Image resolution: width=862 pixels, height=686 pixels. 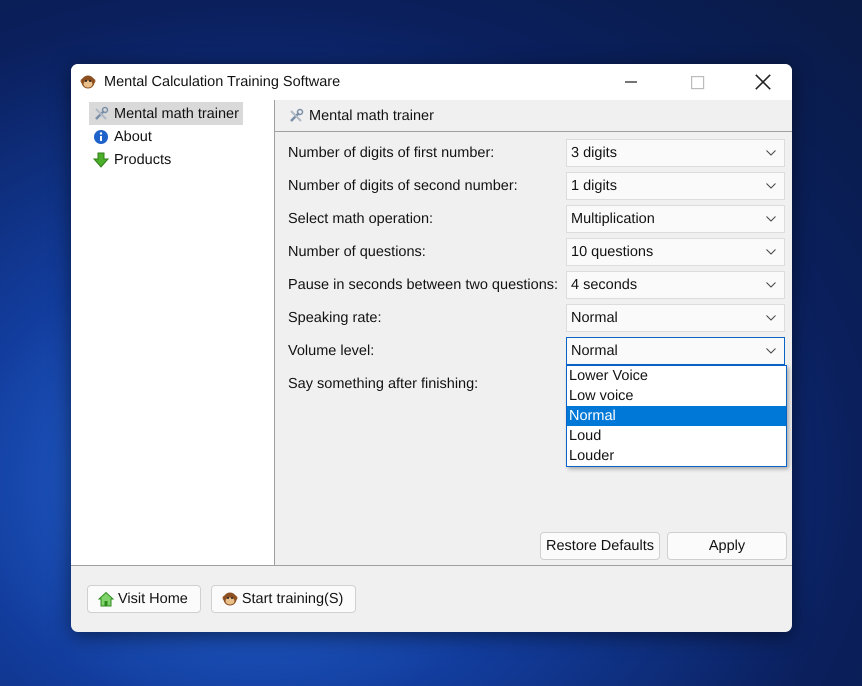 I want to click on dropdown: 4 seconds, so click(x=675, y=285).